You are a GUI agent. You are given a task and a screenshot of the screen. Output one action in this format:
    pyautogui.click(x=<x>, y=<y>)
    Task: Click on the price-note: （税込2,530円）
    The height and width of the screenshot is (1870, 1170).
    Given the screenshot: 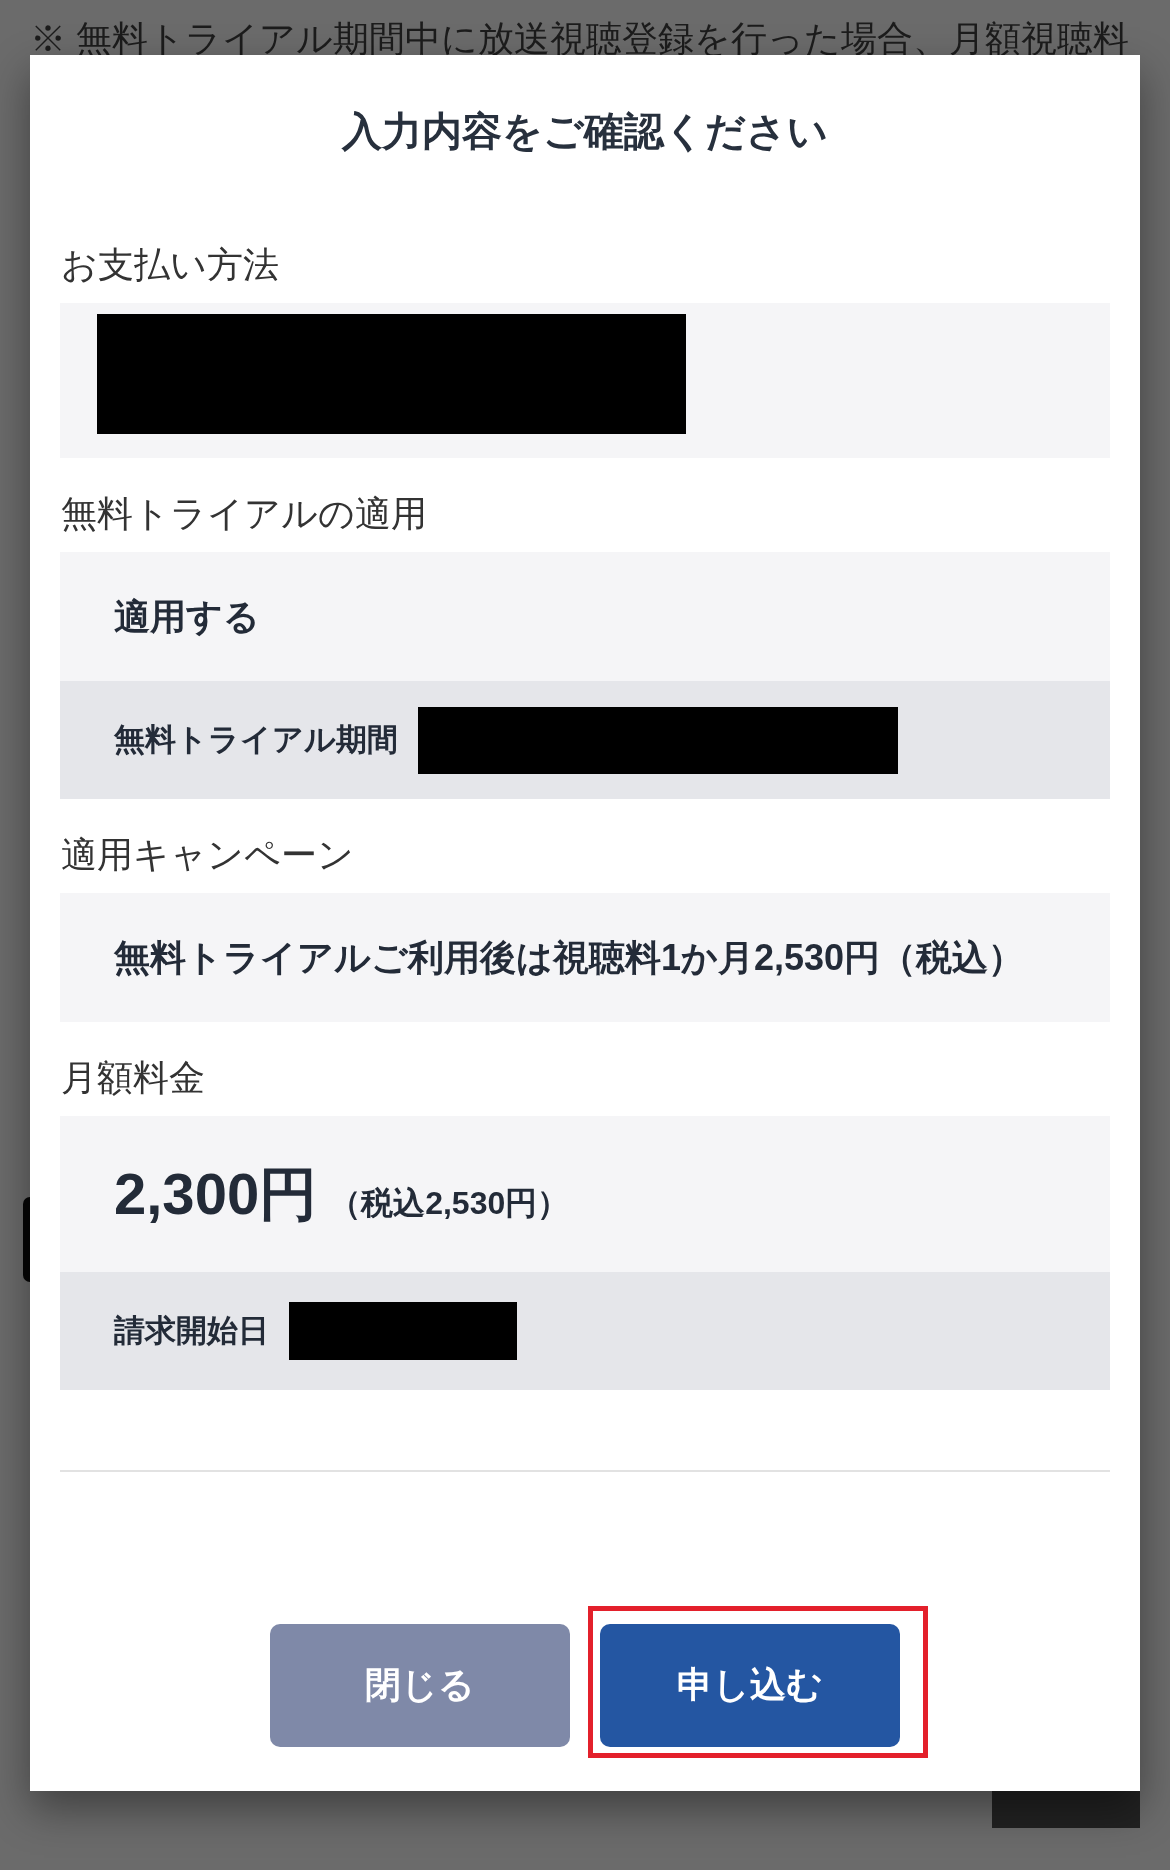 What is the action you would take?
    pyautogui.click(x=449, y=1203)
    